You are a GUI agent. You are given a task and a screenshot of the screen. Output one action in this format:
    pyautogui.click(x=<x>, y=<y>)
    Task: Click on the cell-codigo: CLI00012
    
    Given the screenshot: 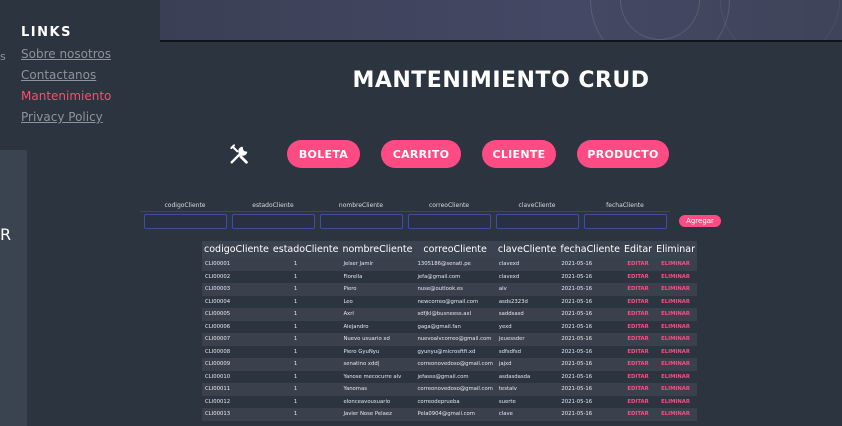 What is the action you would take?
    pyautogui.click(x=236, y=401)
    